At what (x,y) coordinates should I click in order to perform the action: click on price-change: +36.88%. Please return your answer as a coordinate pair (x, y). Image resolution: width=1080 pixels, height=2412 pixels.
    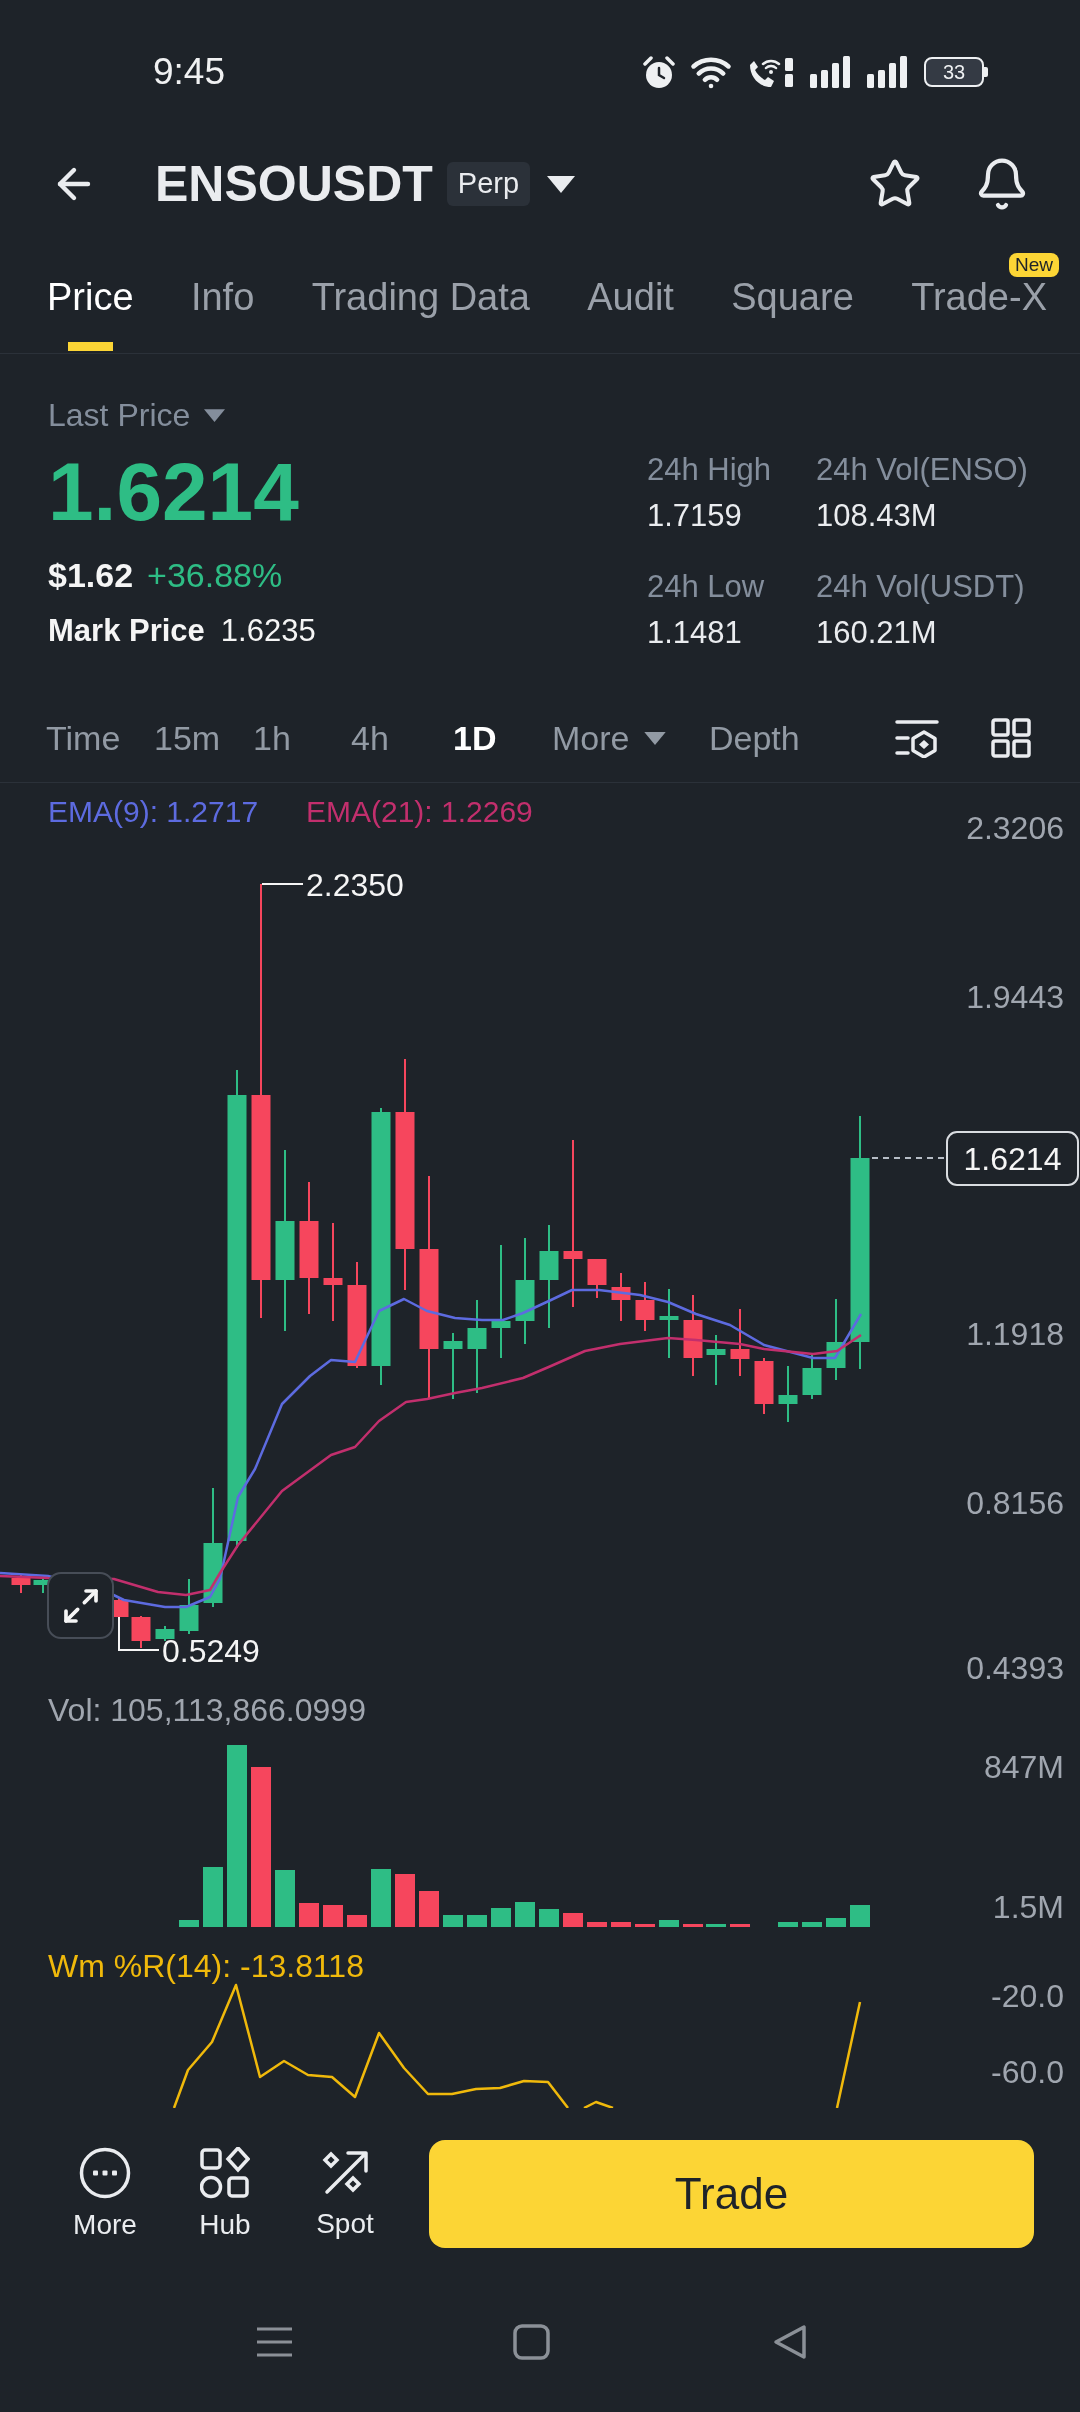
    Looking at the image, I should click on (215, 575).